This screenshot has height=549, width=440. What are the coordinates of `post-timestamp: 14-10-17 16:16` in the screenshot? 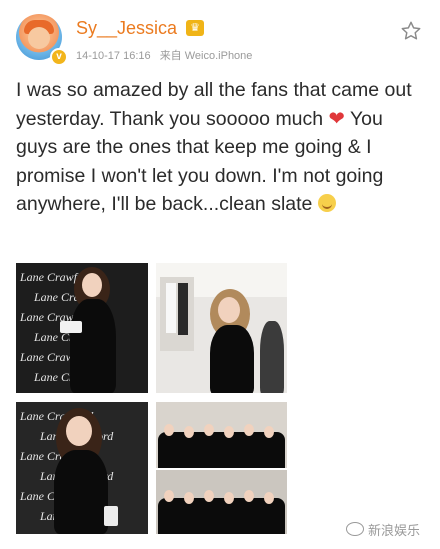 It's located at (113, 56).